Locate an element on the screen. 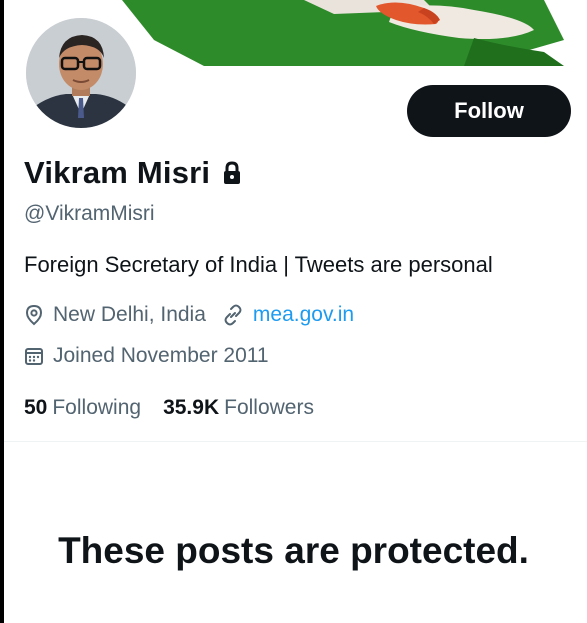  lock-icon is located at coordinates (232, 173).